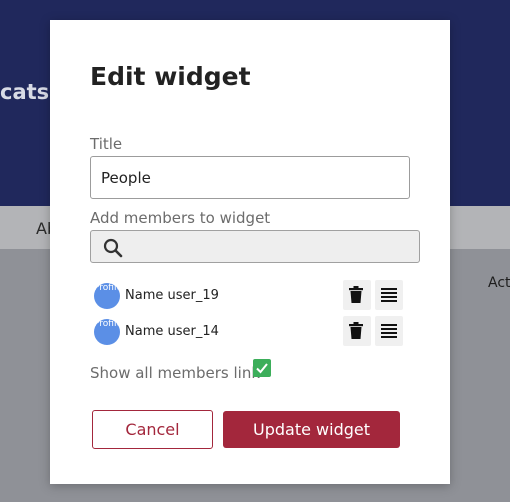 Image resolution: width=510 pixels, height=502 pixels. What do you see at coordinates (152, 429) in the screenshot?
I see `cancel-button: Cancel` at bounding box center [152, 429].